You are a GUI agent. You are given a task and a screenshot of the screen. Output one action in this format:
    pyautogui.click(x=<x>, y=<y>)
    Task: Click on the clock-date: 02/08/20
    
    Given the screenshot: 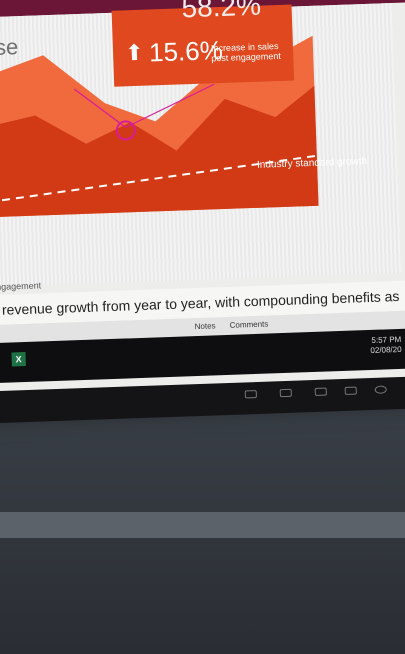 What is the action you would take?
    pyautogui.click(x=386, y=349)
    